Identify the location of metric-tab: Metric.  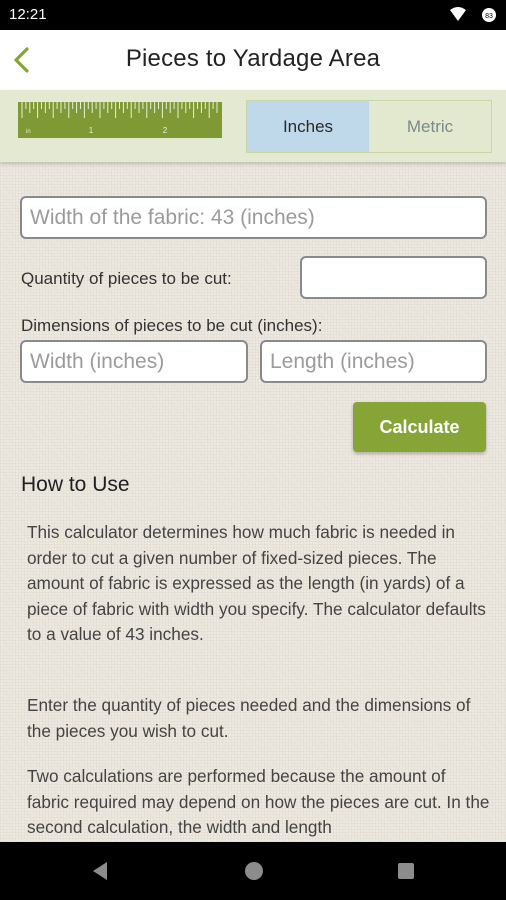
(430, 126).